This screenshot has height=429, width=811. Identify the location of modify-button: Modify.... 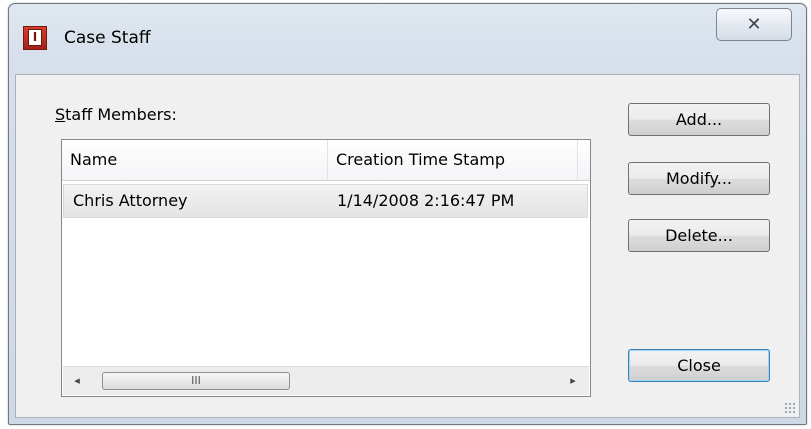
(699, 178).